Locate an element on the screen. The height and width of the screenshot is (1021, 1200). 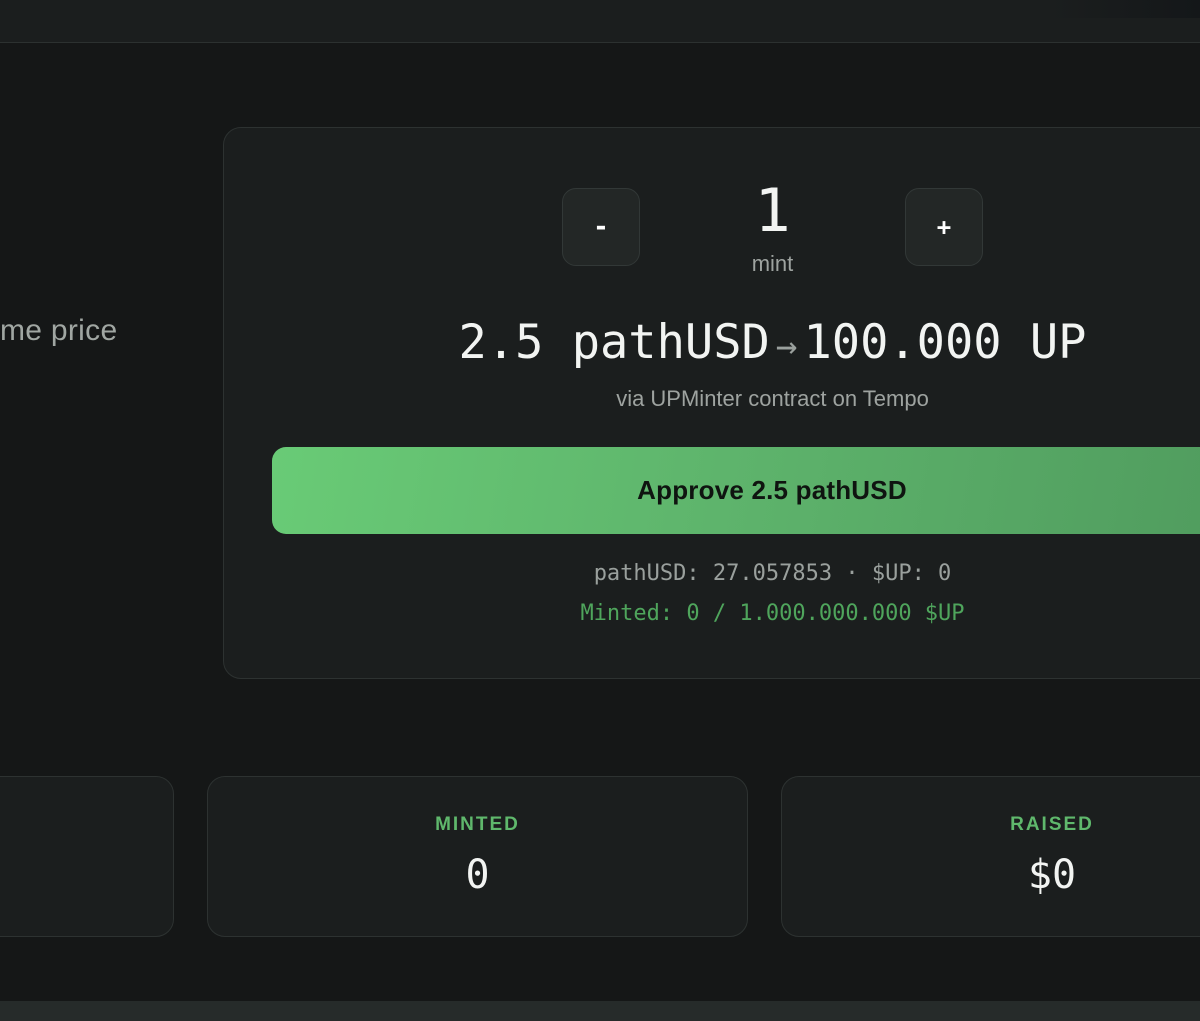
decrement-quantity-button: - is located at coordinates (601, 227).